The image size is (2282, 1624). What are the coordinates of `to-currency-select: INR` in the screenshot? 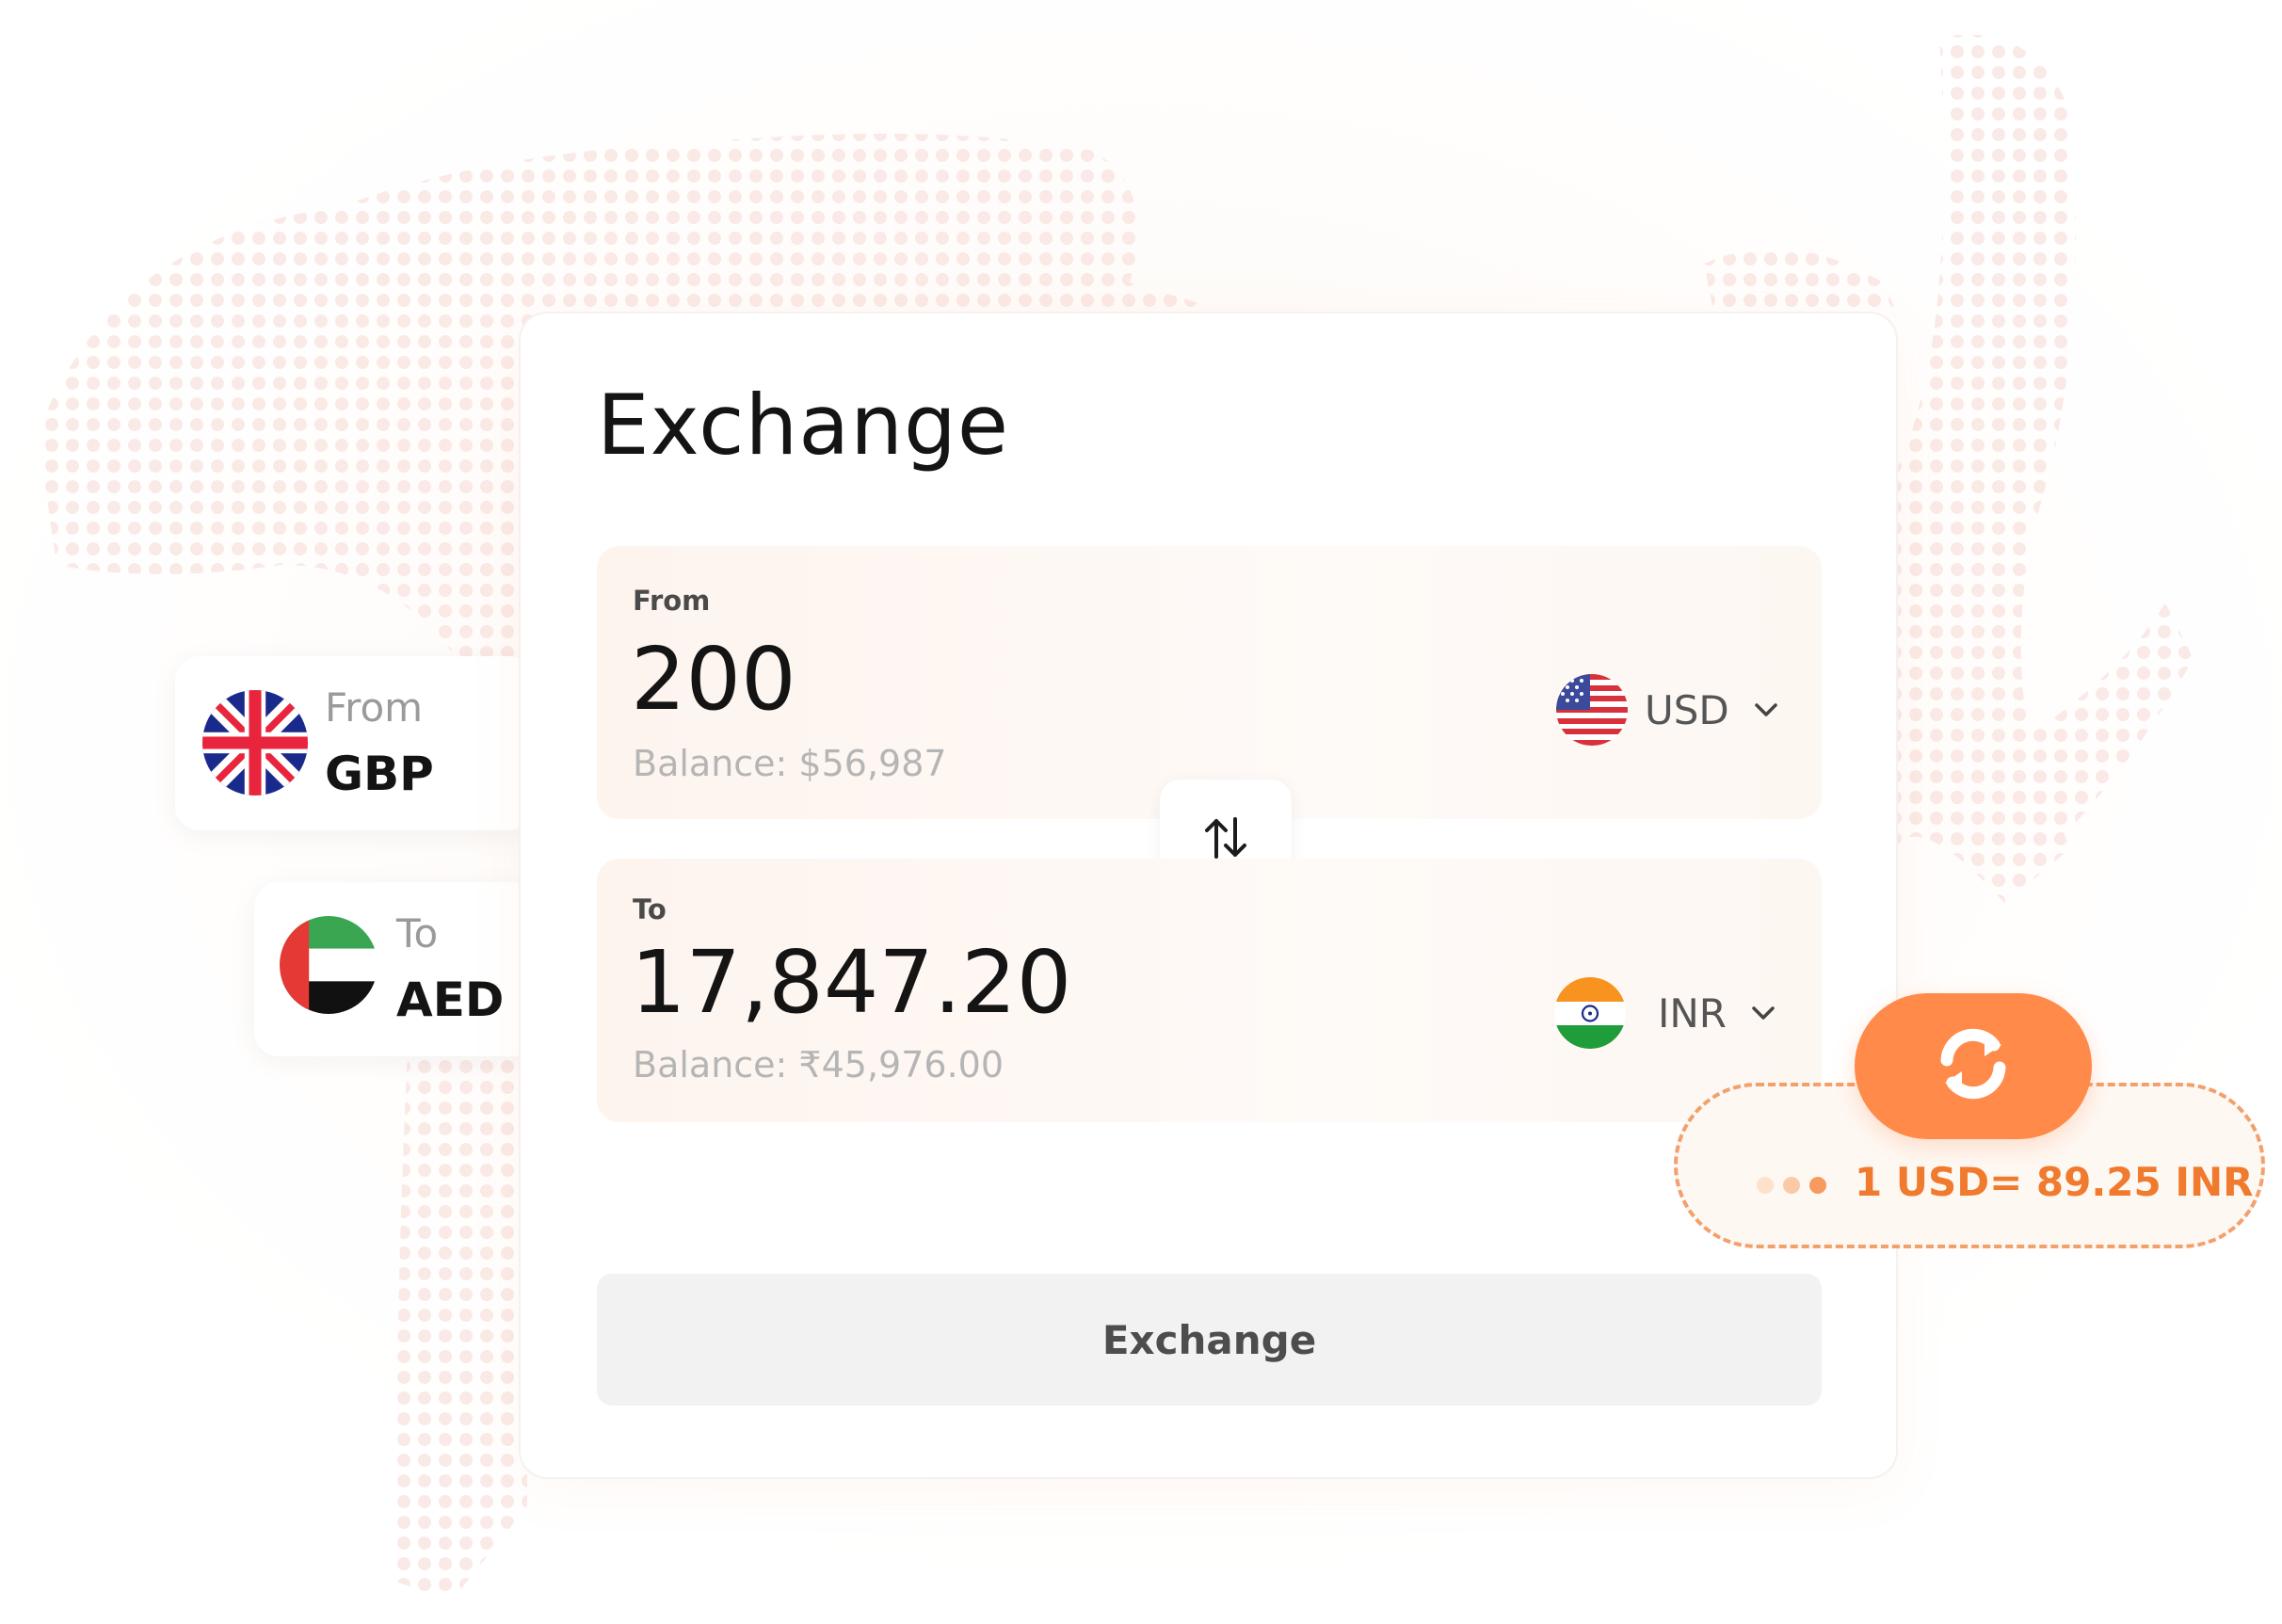 It's located at (1665, 1013).